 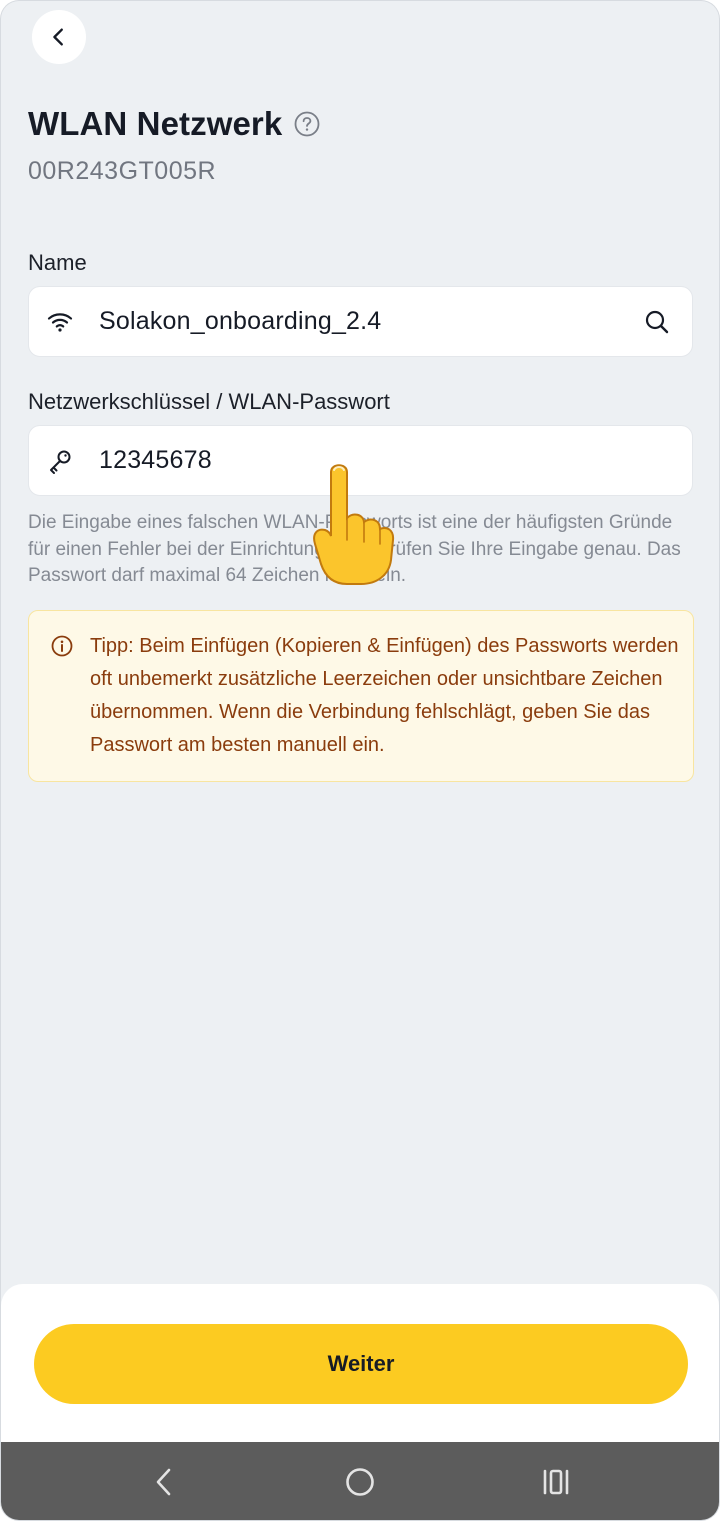 What do you see at coordinates (361, 1364) in the screenshot?
I see `continue-button: Weiter` at bounding box center [361, 1364].